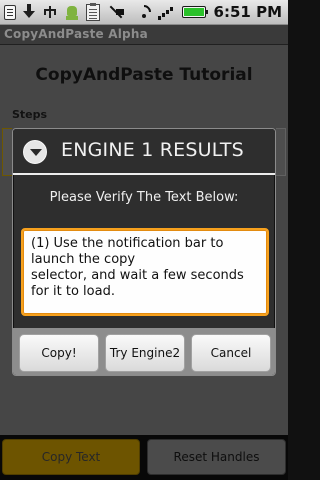 The height and width of the screenshot is (480, 320). Describe the element at coordinates (72, 12) in the screenshot. I see `android-icon` at that location.